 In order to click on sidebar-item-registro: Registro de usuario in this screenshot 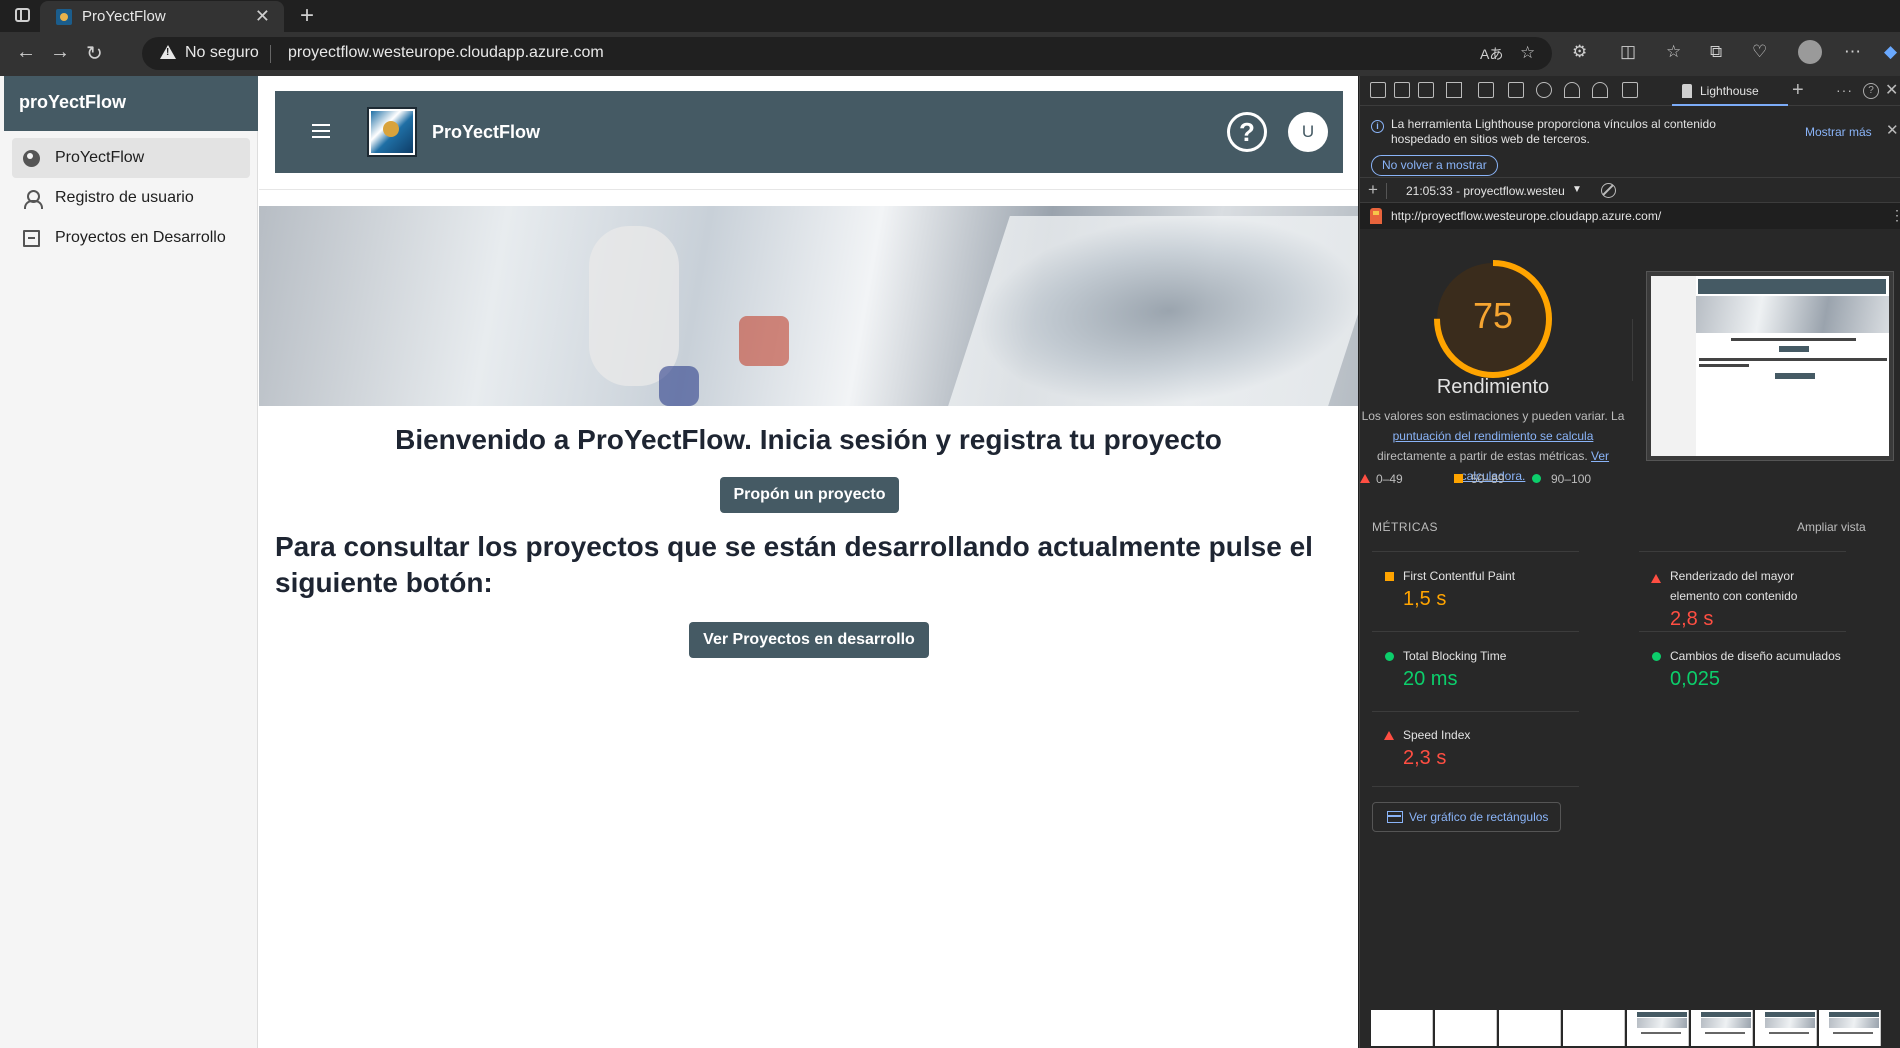, I will do `click(131, 198)`.